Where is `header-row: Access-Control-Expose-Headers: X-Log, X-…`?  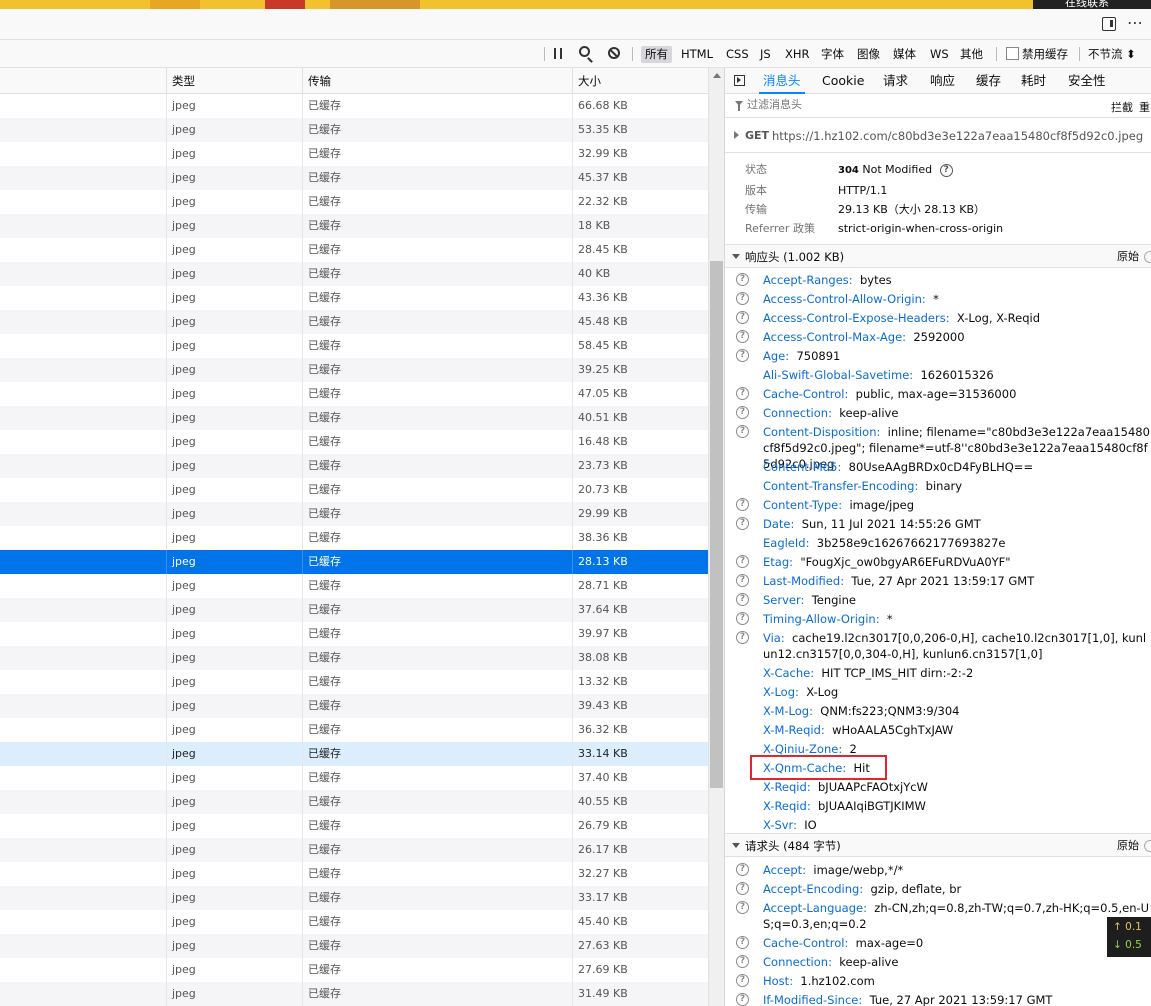
header-row: Access-Control-Expose-Headers: X-Log, X-… is located at coordinates (957, 318).